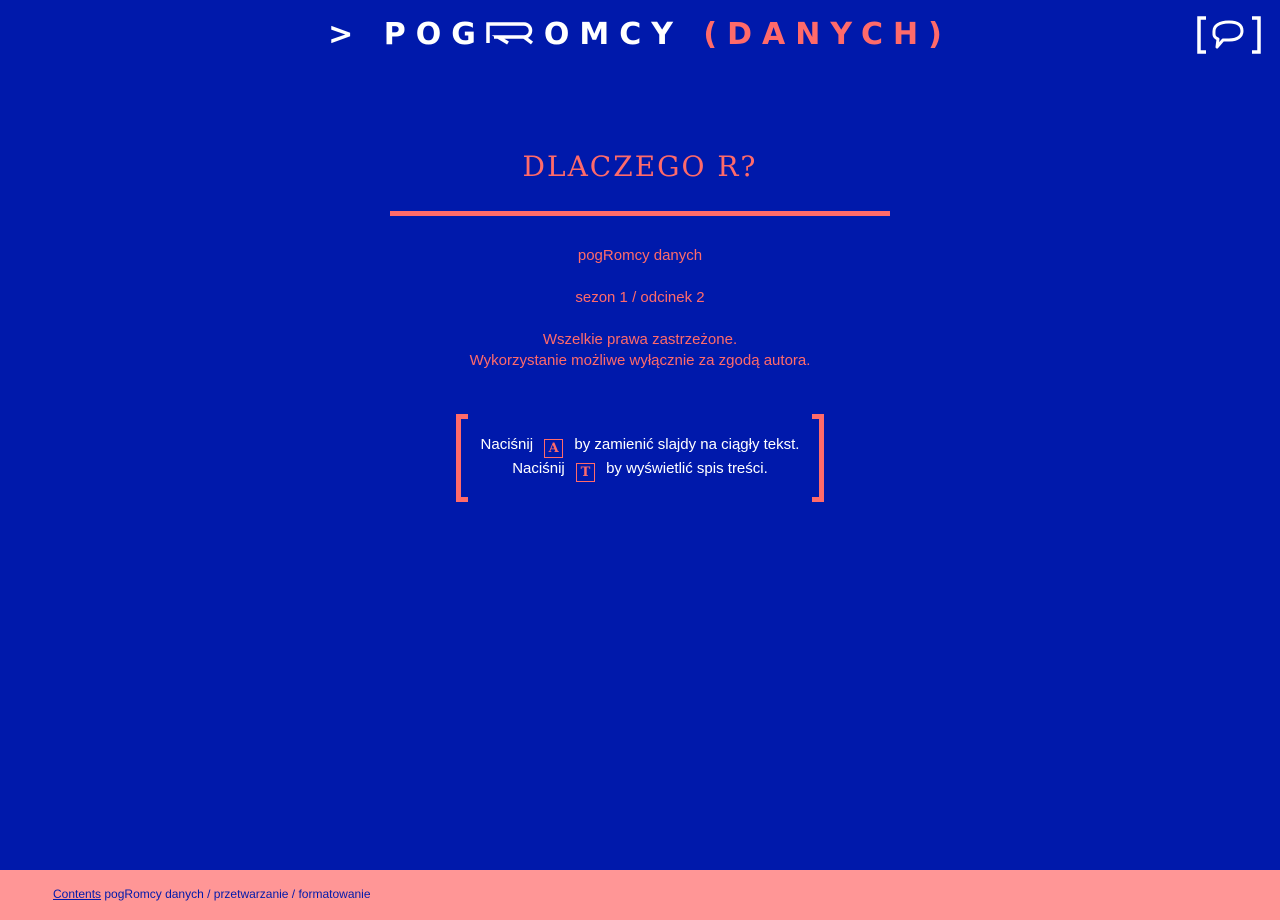 The image size is (1280, 920). What do you see at coordinates (613, 34) in the screenshot?
I see `logo-brand-end: OMCY` at bounding box center [613, 34].